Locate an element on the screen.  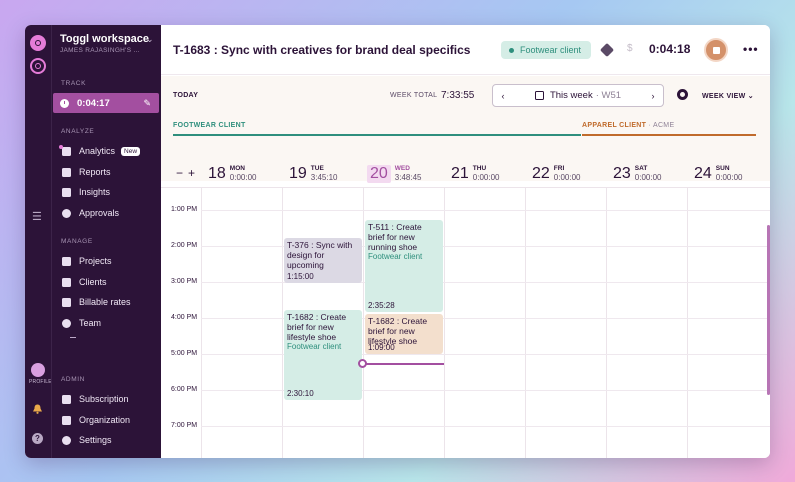
entry-duration: 2:35:28 is located at coordinates (381, 305).